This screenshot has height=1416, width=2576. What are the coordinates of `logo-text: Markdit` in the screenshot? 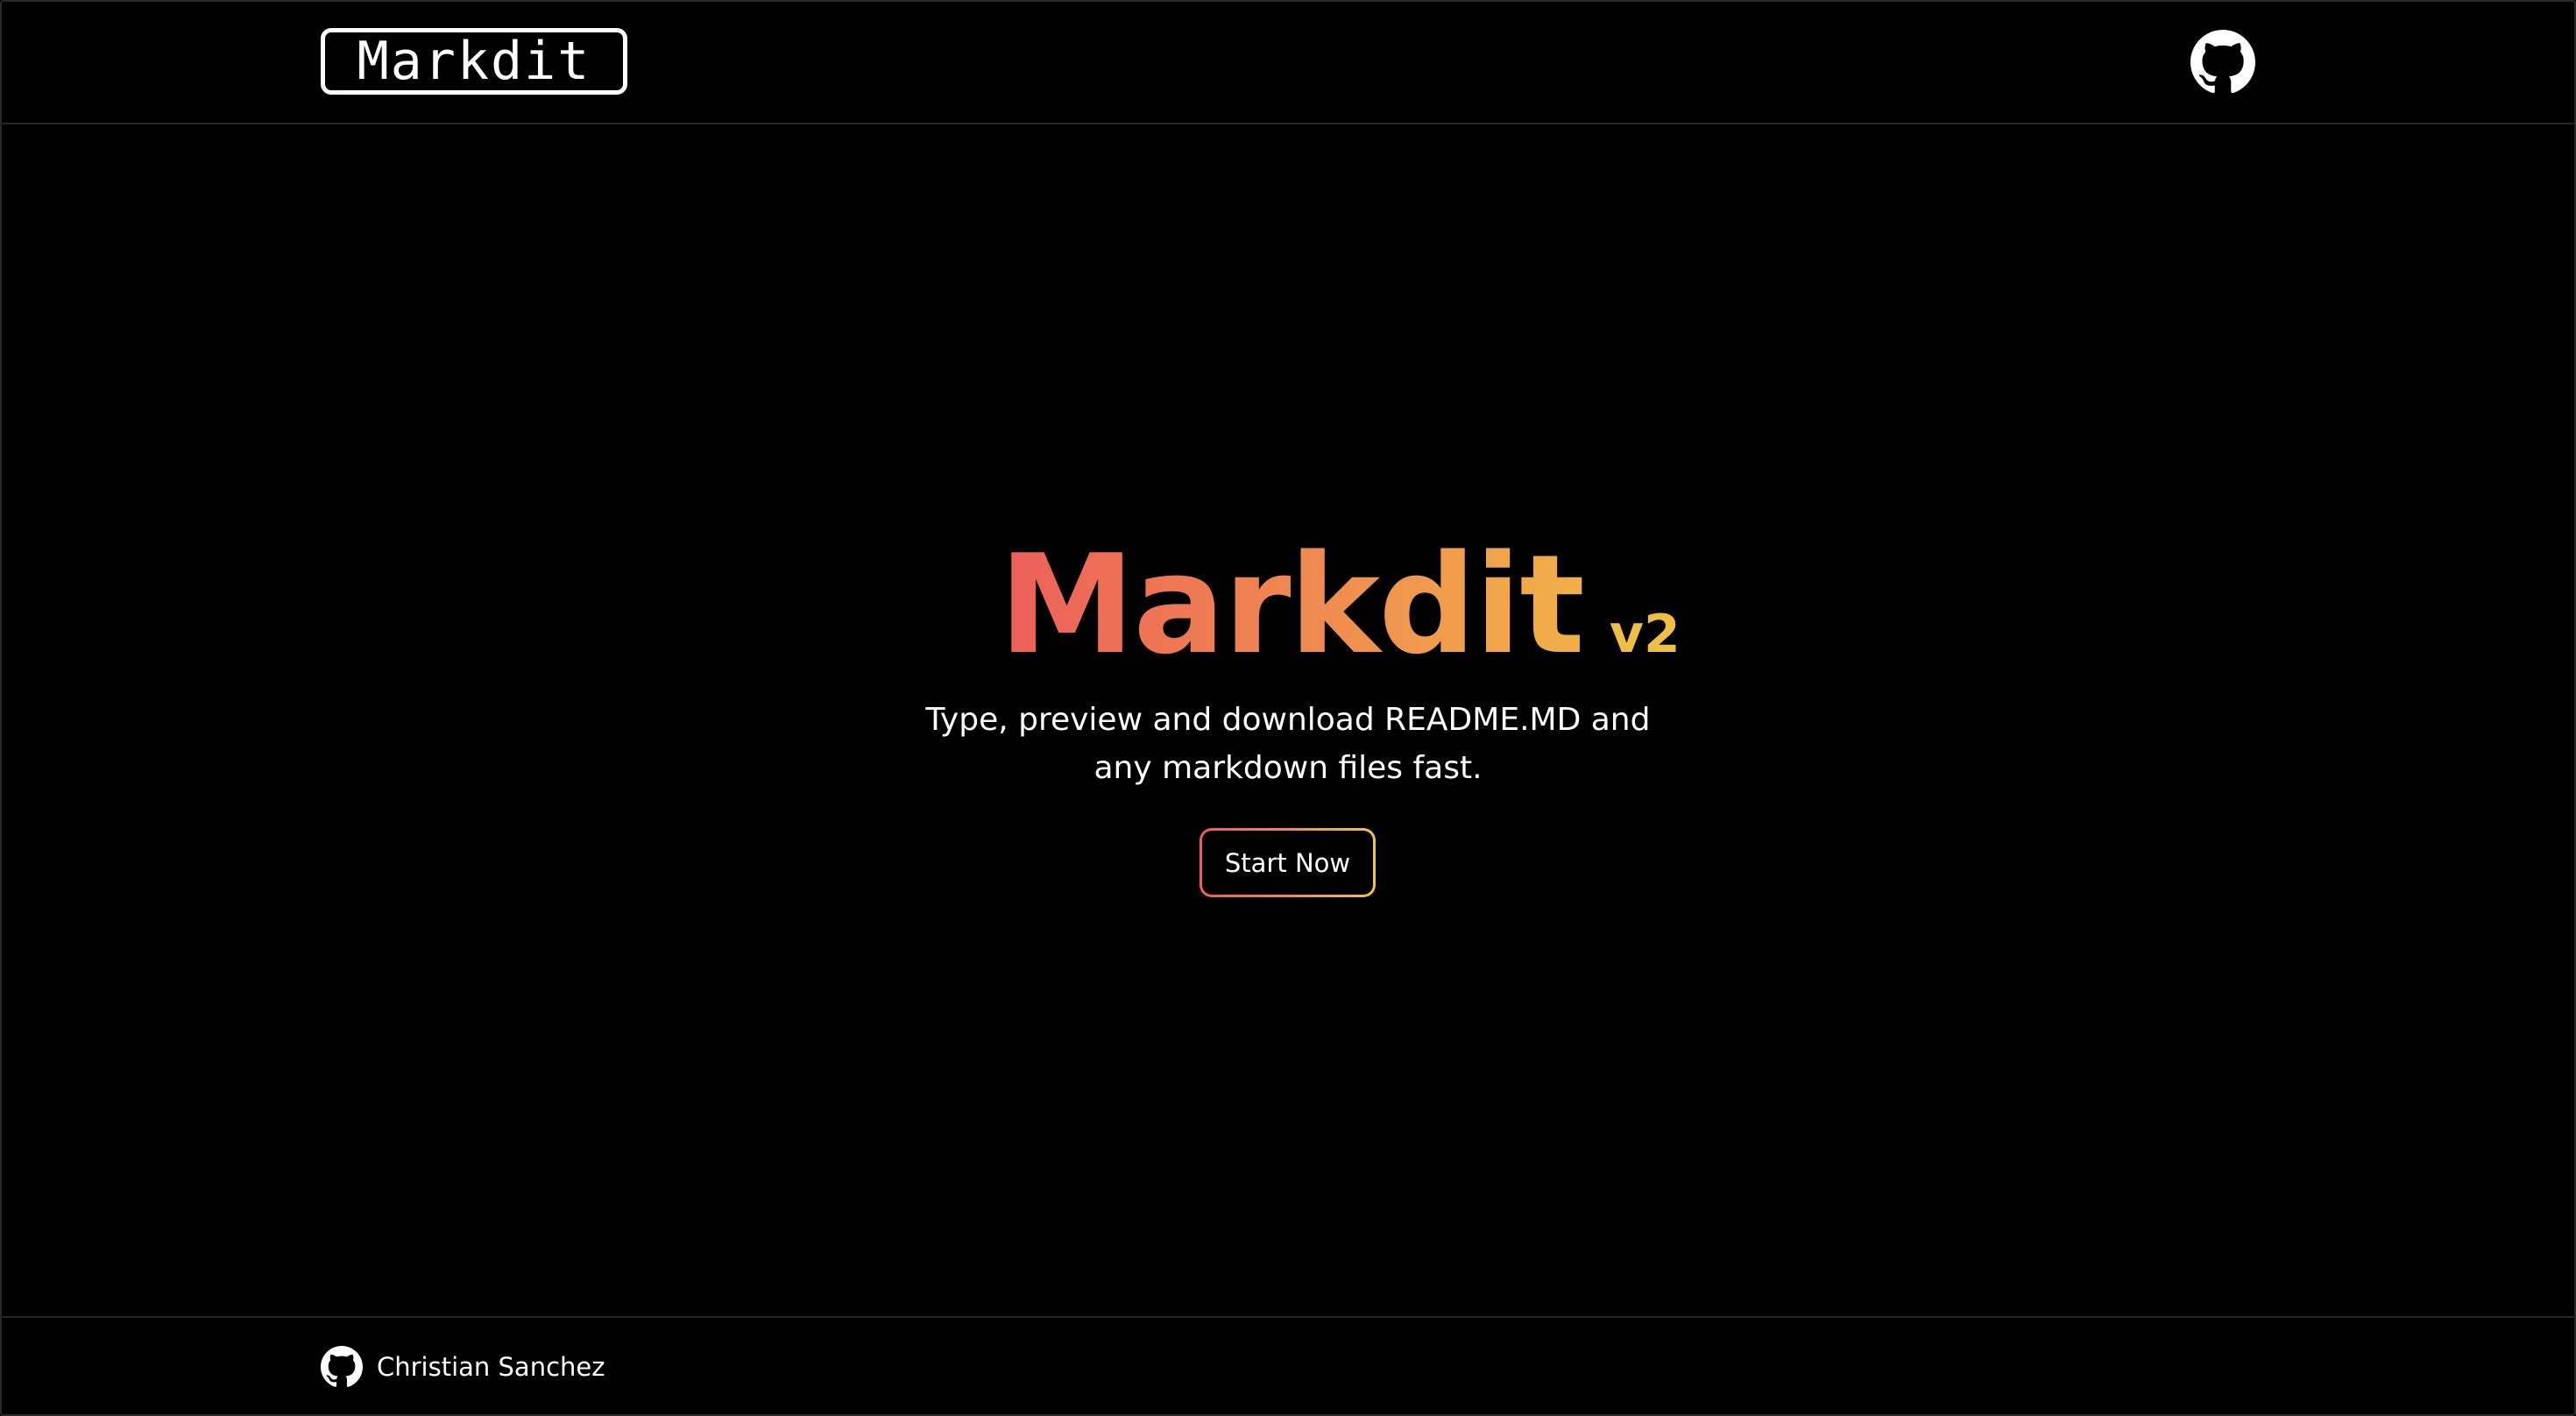 It's located at (474, 61).